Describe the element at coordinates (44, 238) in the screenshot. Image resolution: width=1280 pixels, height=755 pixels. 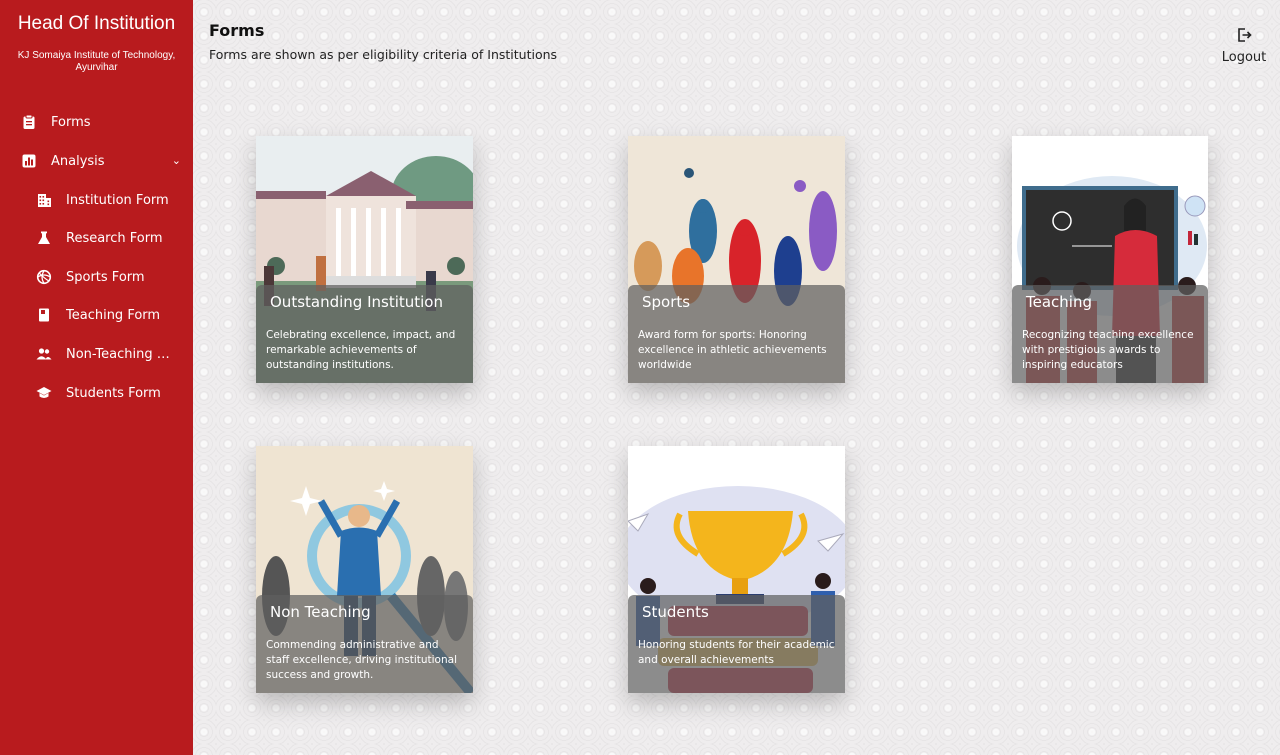
I see `flask-icon` at that location.